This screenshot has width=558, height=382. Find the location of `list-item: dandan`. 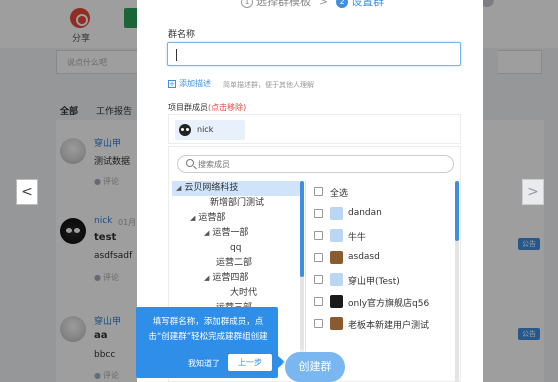

list-item: dandan is located at coordinates (380, 214).